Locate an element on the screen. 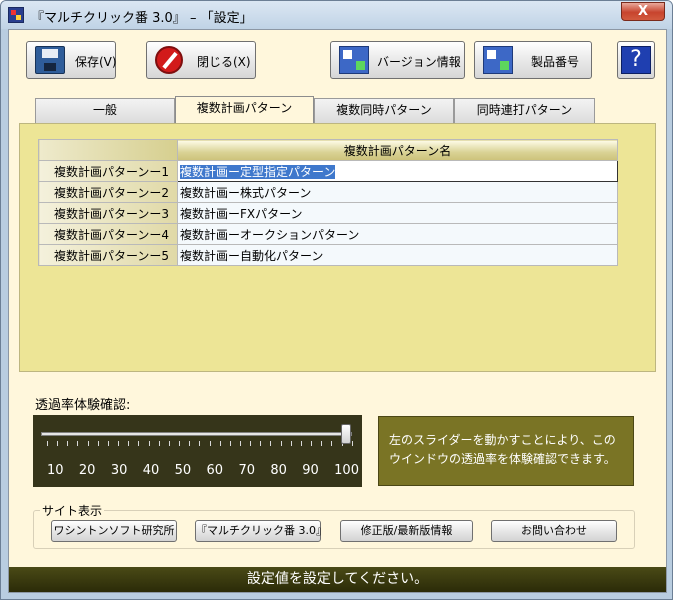 This screenshot has width=673, height=600. close-button: 閉じる(X) is located at coordinates (201, 60).